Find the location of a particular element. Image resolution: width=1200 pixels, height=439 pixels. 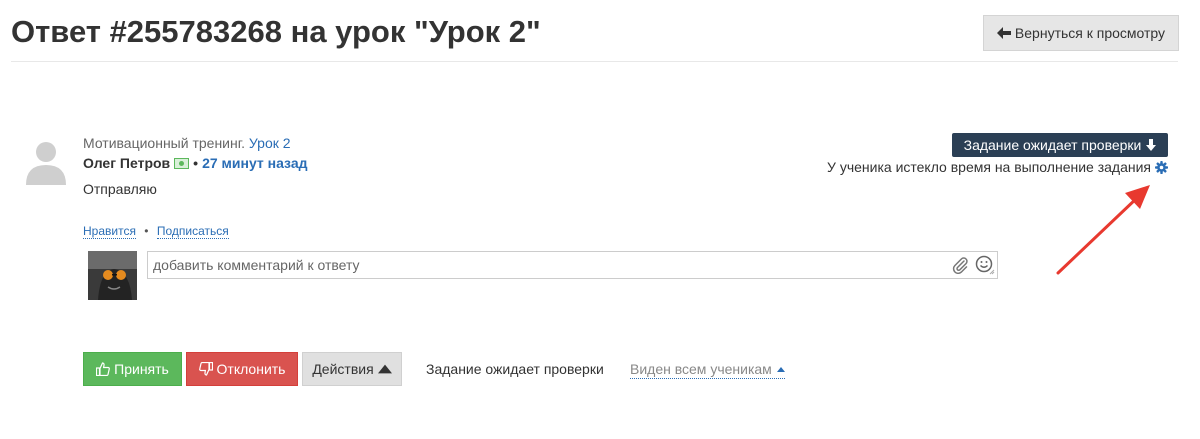

thumbs-down-icon is located at coordinates (205, 369).